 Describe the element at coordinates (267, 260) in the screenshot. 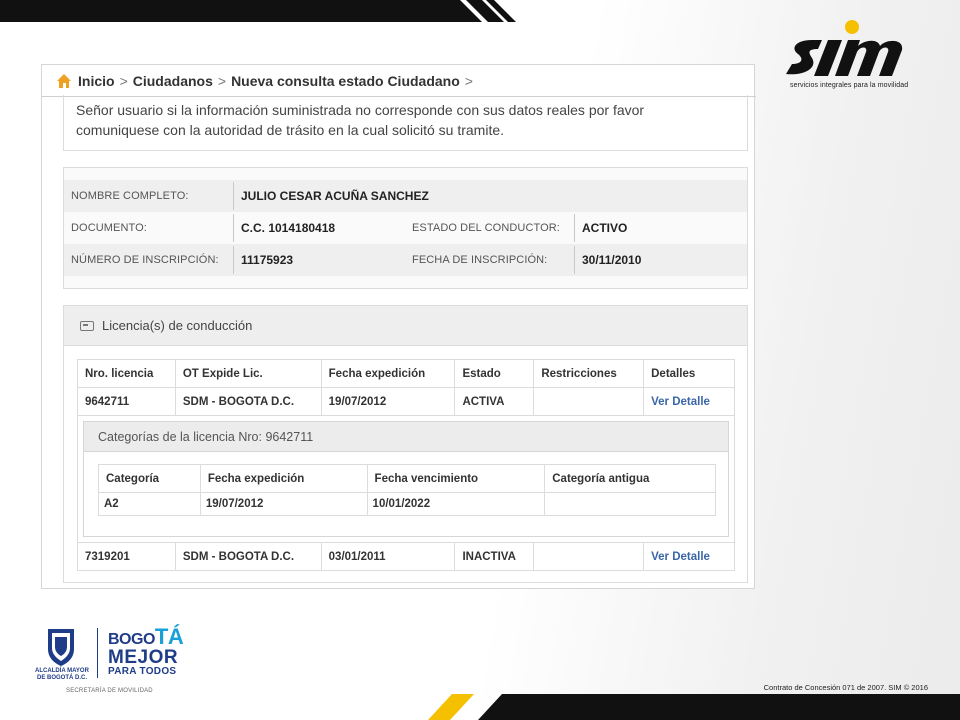

I see `inscription-number-value: 11175923` at that location.